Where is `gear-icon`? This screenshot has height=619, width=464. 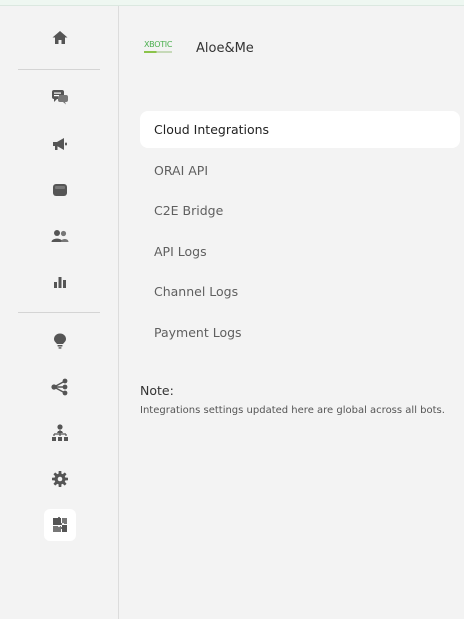 gear-icon is located at coordinates (60, 479).